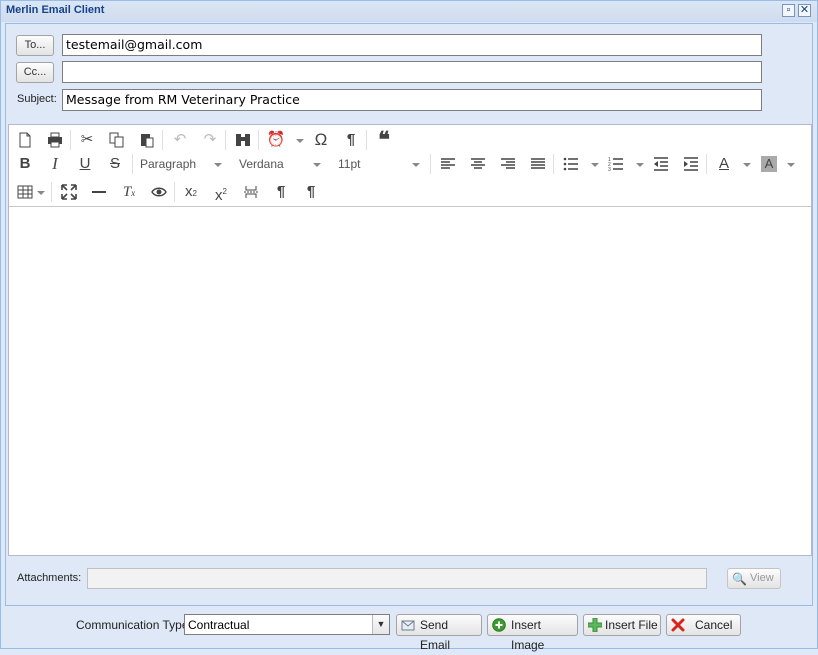 The image size is (818, 655). What do you see at coordinates (168, 164) in the screenshot?
I see `format-dropdown-value: Paragraph` at bounding box center [168, 164].